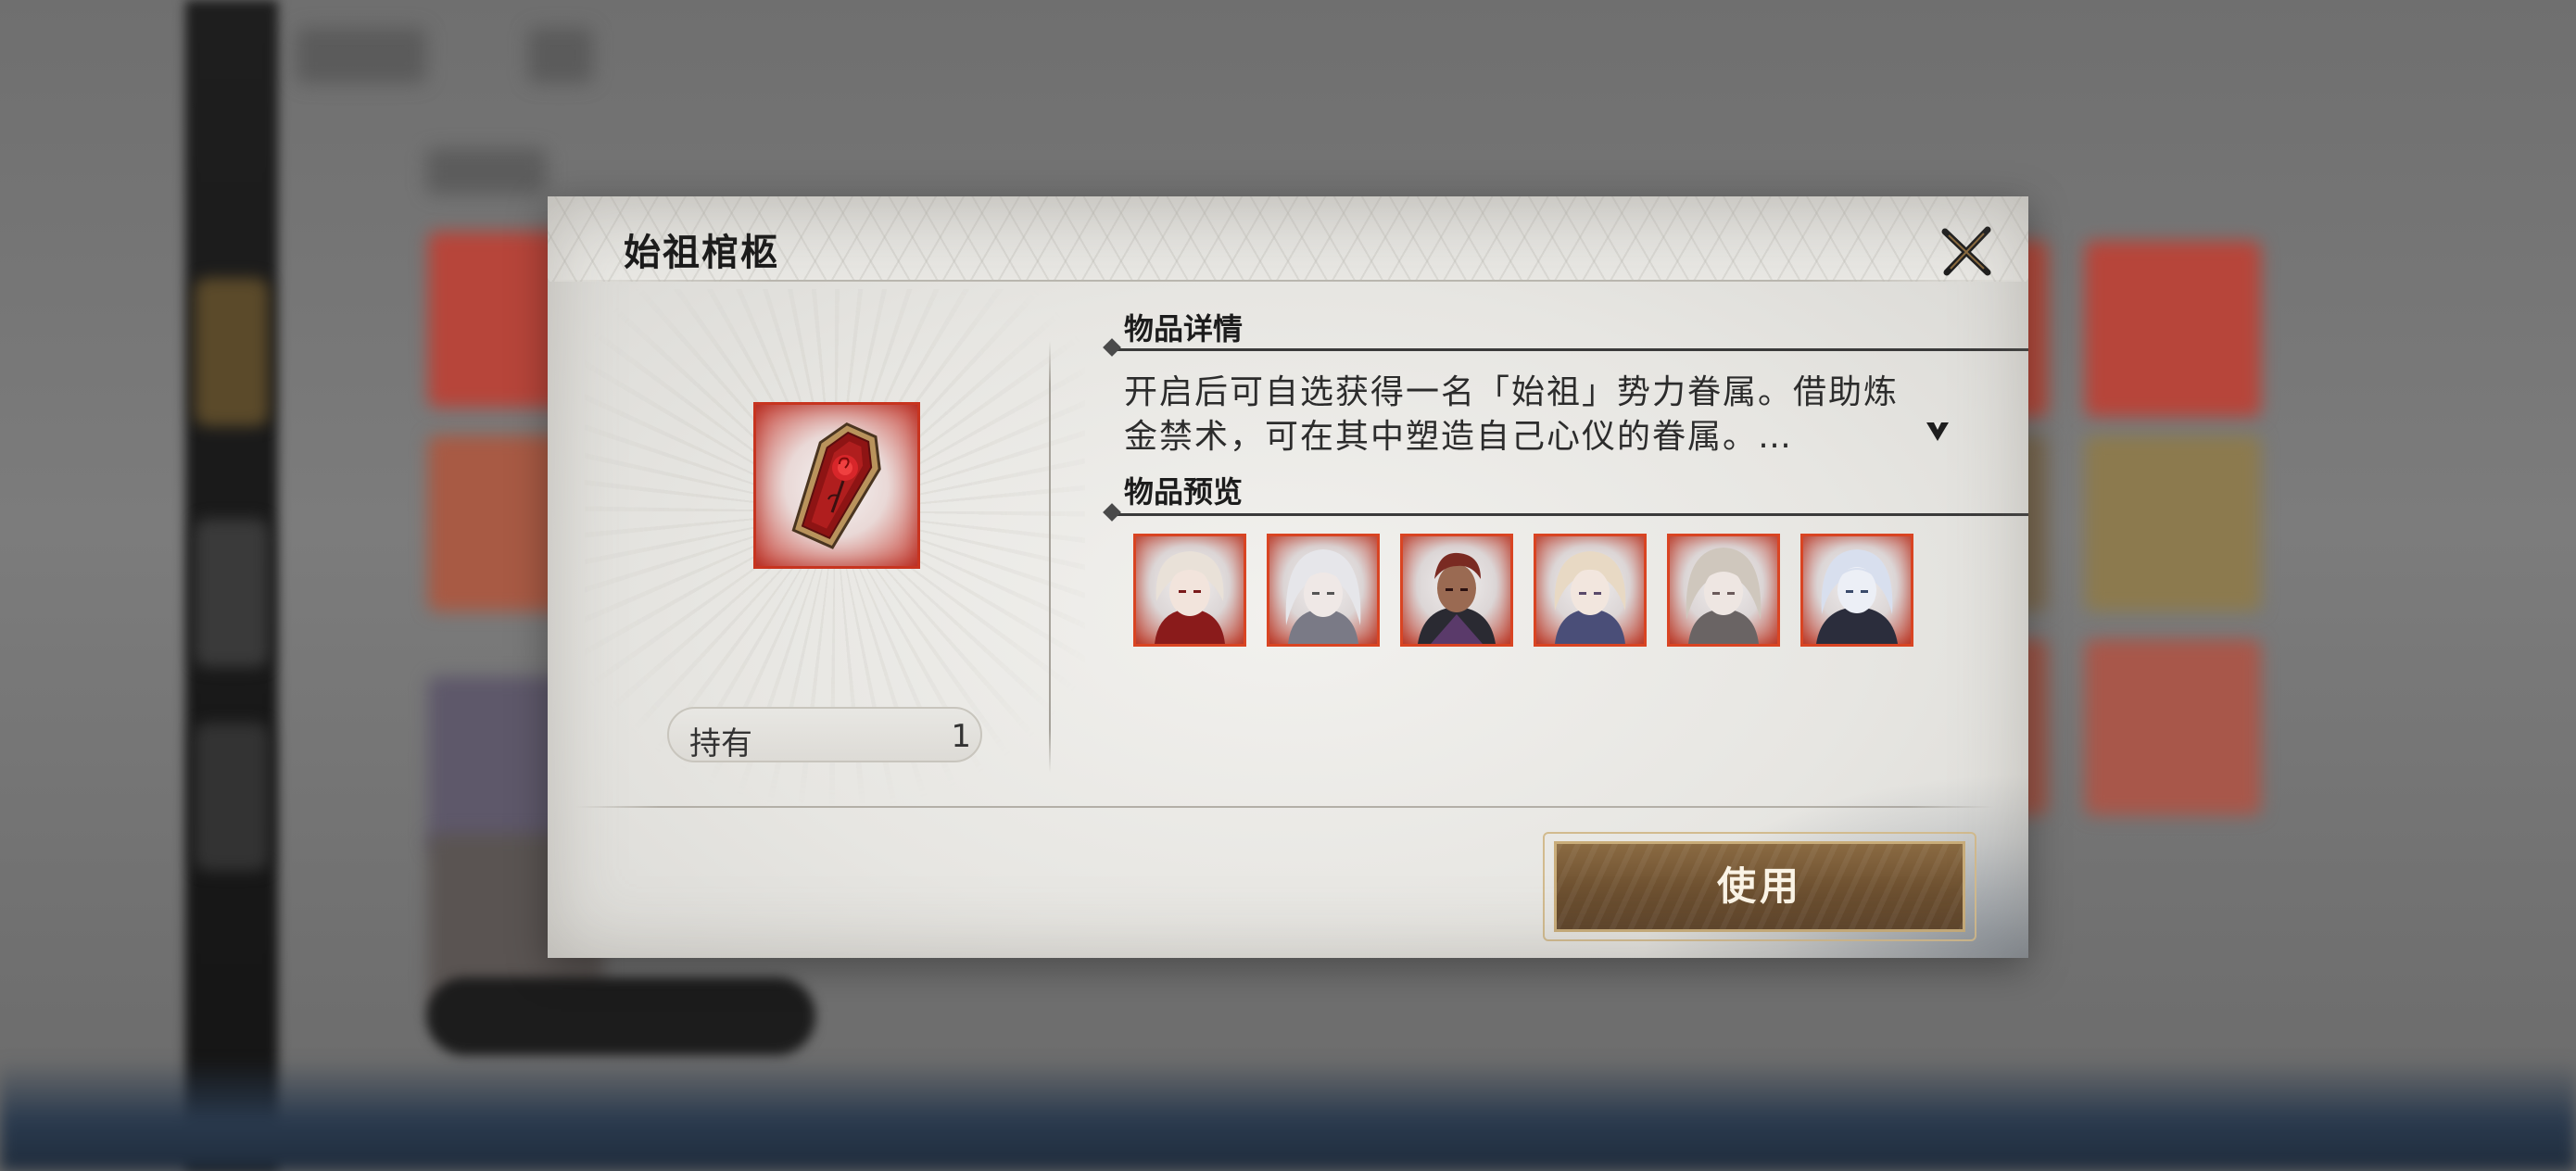 The height and width of the screenshot is (1171, 2576). Describe the element at coordinates (1184, 492) in the screenshot. I see `preview-section-title: 物品预览` at that location.